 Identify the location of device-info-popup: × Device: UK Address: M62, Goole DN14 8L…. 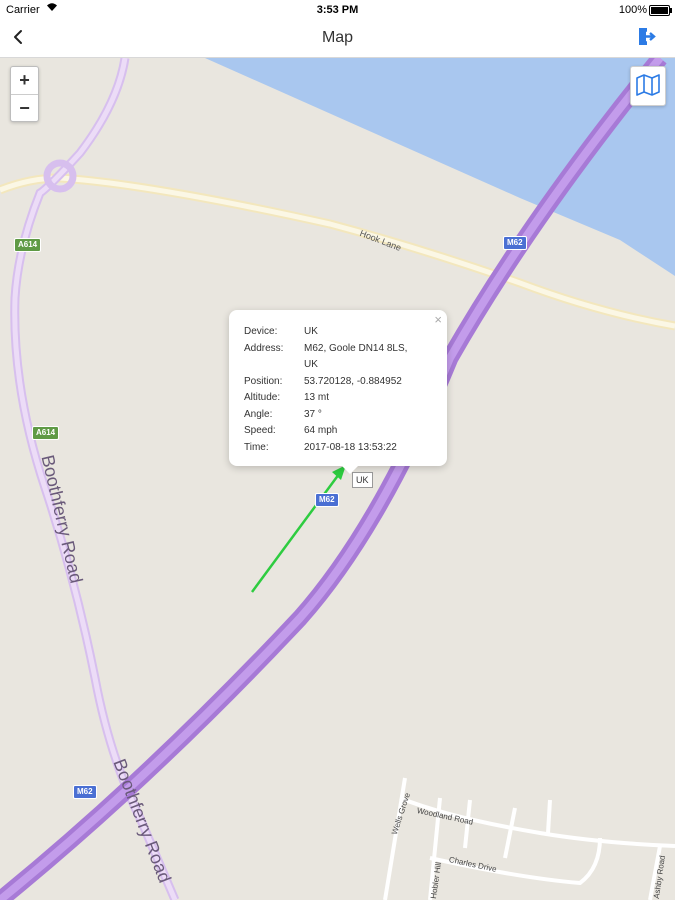
(338, 392).